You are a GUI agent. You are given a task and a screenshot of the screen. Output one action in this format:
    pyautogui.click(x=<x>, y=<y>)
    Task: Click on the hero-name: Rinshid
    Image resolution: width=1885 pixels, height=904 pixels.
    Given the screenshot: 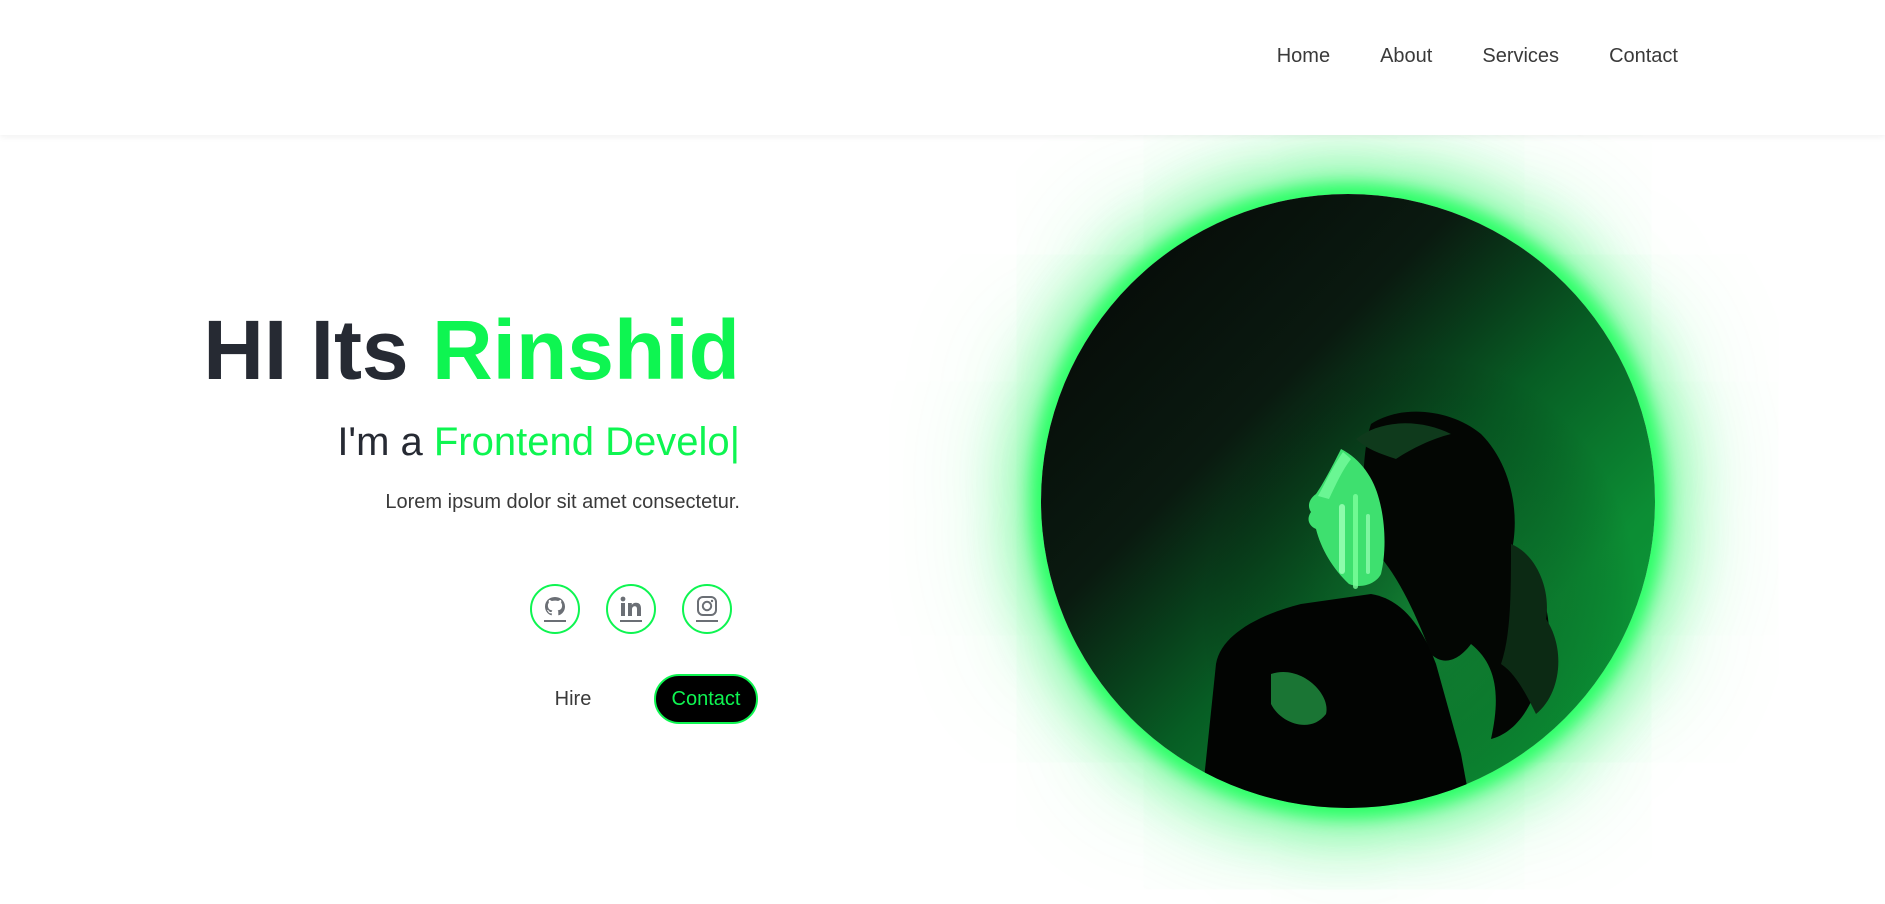 What is the action you would take?
    pyautogui.click(x=586, y=350)
    